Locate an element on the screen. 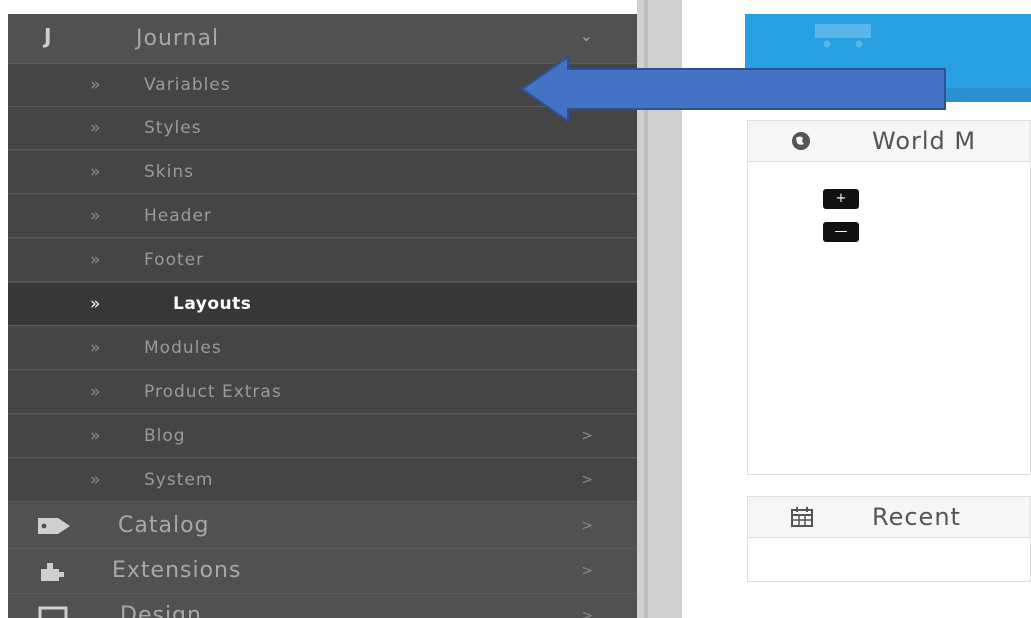  sidebar-subitem-label: Footer is located at coordinates (174, 260).